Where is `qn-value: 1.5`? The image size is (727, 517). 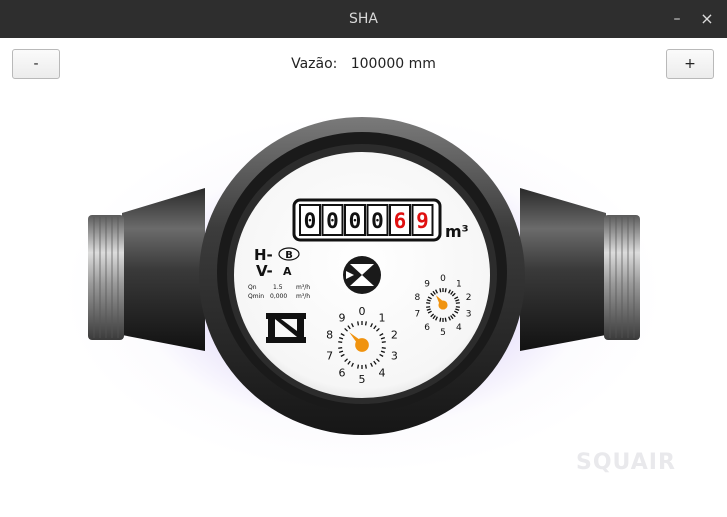
qn-value: 1.5 is located at coordinates (278, 287).